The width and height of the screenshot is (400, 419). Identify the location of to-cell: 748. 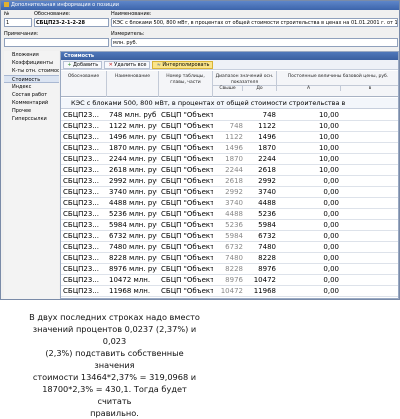
(259, 115).